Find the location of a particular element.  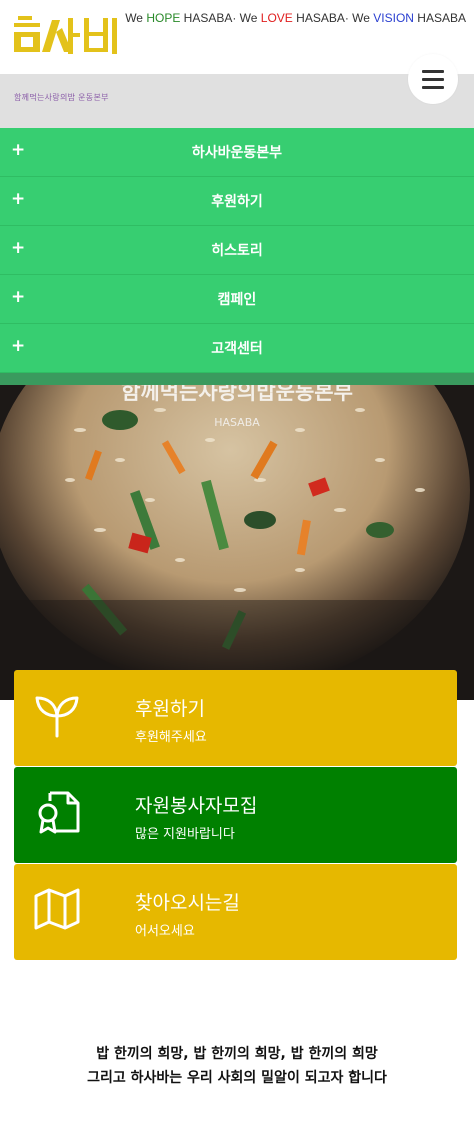

card-subtitle: 많은 지원바랍니다 is located at coordinates (185, 834).